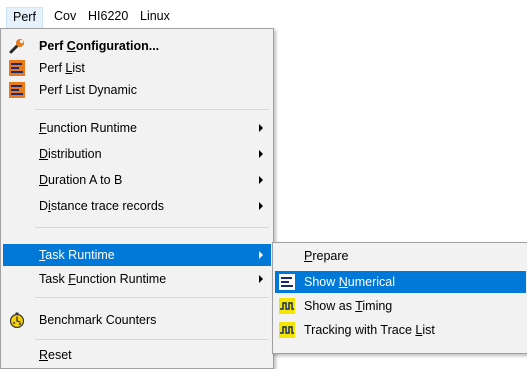 The height and width of the screenshot is (369, 527). Describe the element at coordinates (77, 255) in the screenshot. I see `task-runtime-label: Task Runtime` at that location.